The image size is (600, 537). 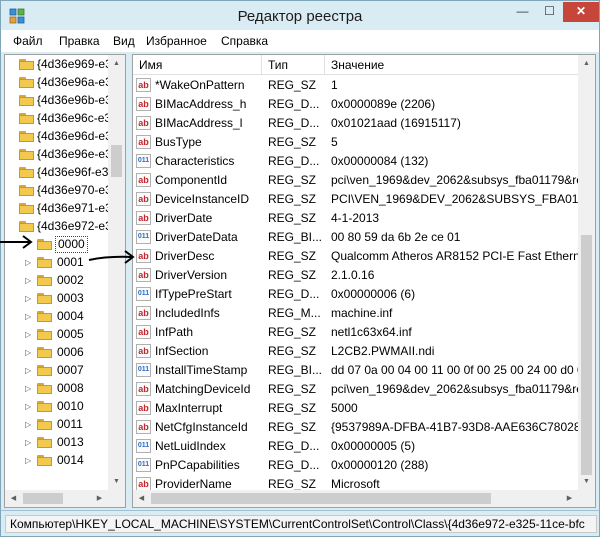 What do you see at coordinates (196, 237) in the screenshot?
I see `value-name: DriverDateData` at bounding box center [196, 237].